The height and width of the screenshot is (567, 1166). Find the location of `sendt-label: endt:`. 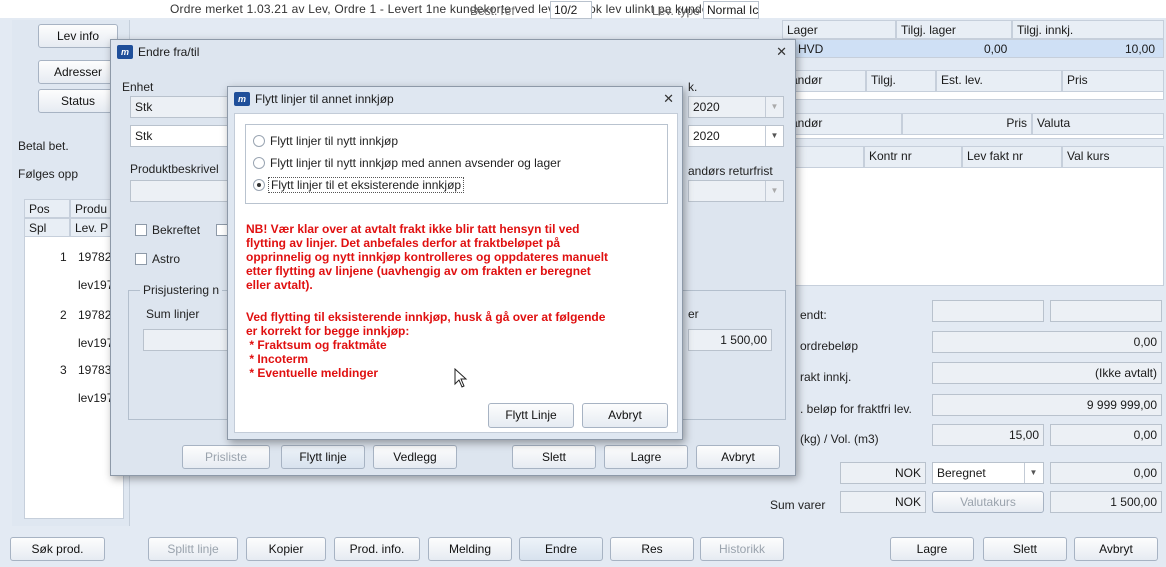

sendt-label: endt: is located at coordinates (813, 315).